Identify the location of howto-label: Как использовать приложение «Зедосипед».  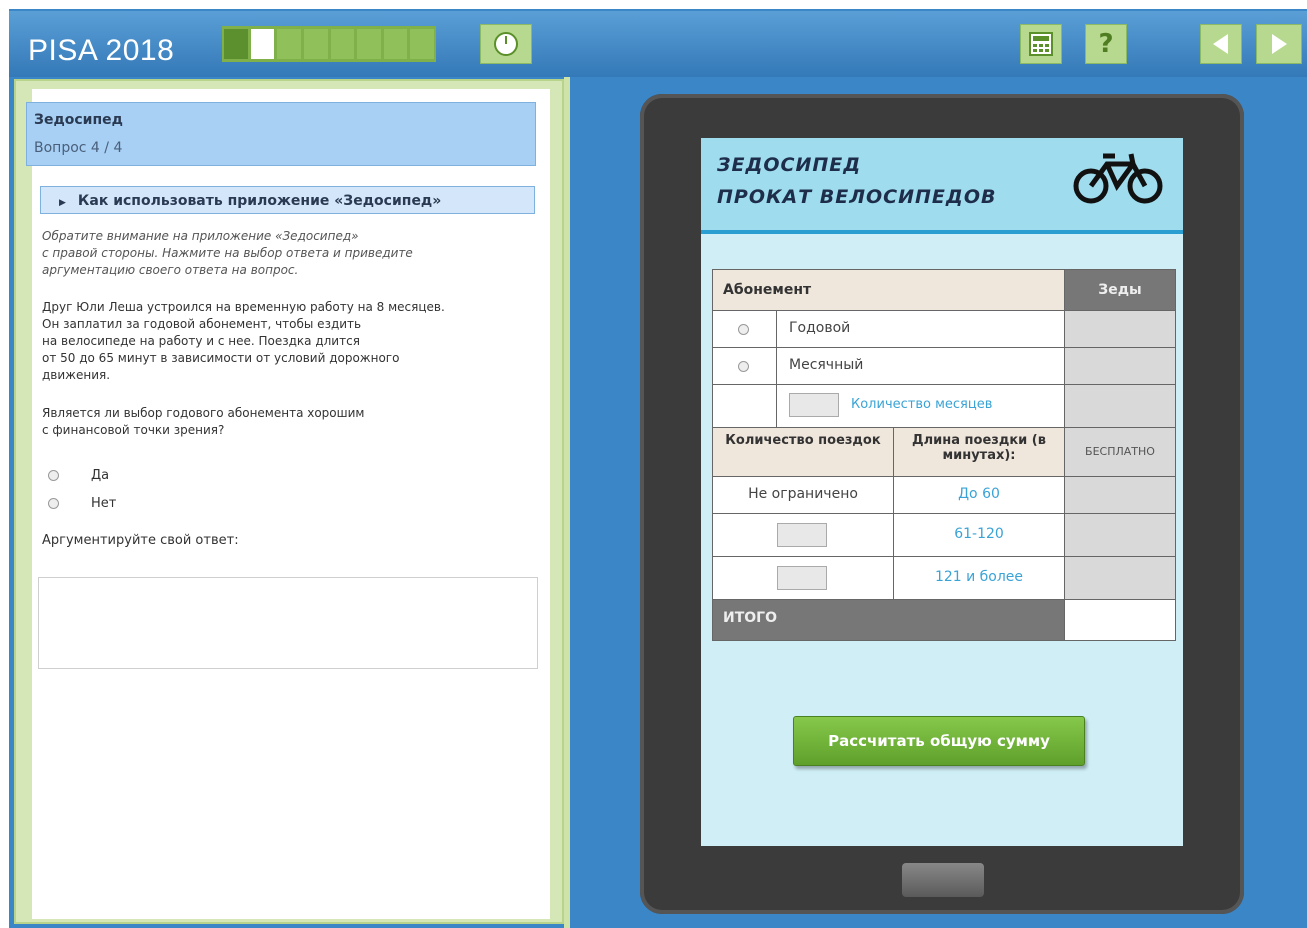
(259, 201).